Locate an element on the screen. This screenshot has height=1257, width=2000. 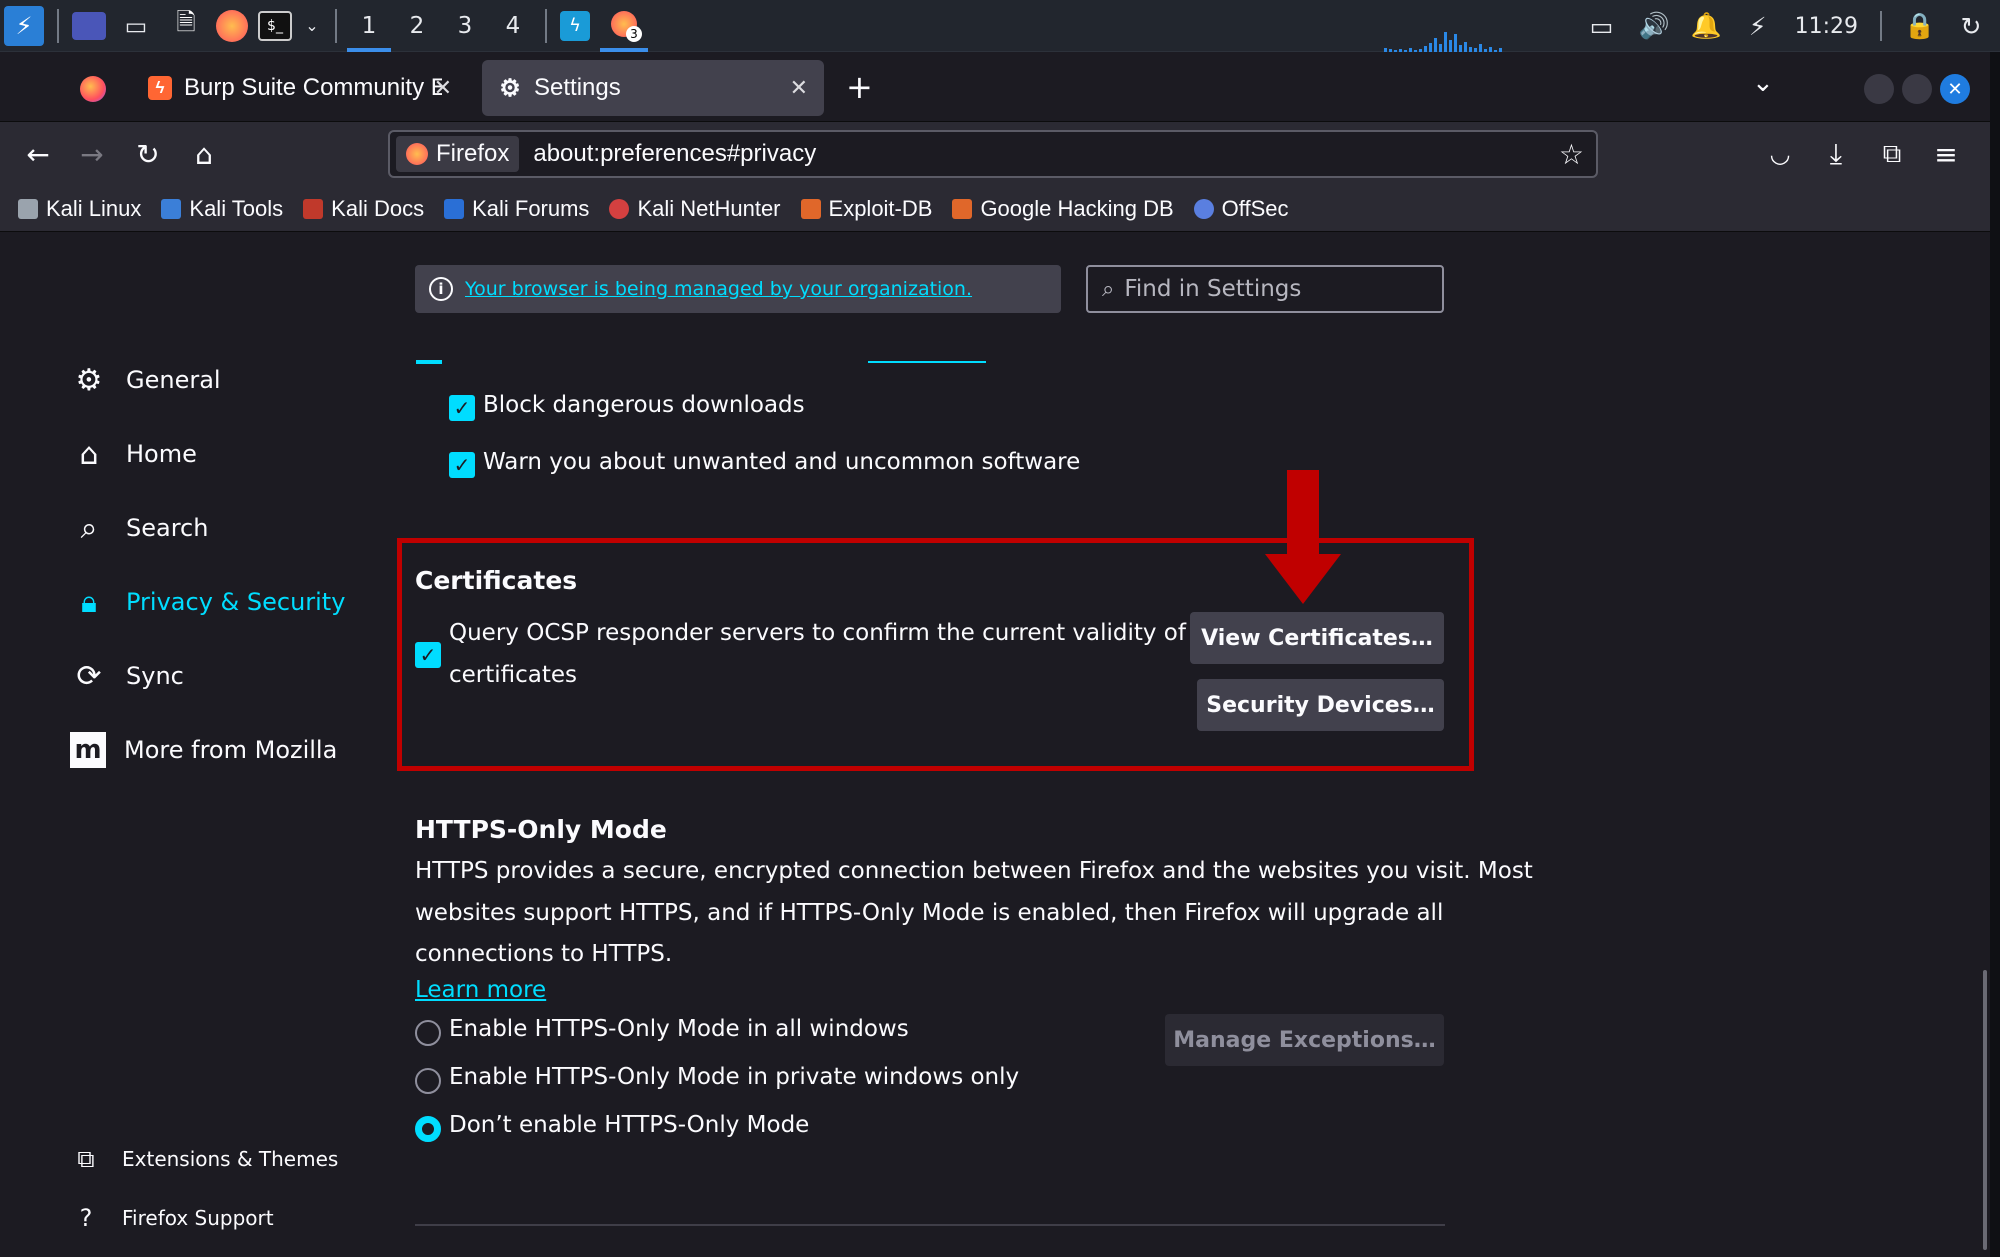
sidebar-item-home: ⌂ Home is located at coordinates (133, 454).